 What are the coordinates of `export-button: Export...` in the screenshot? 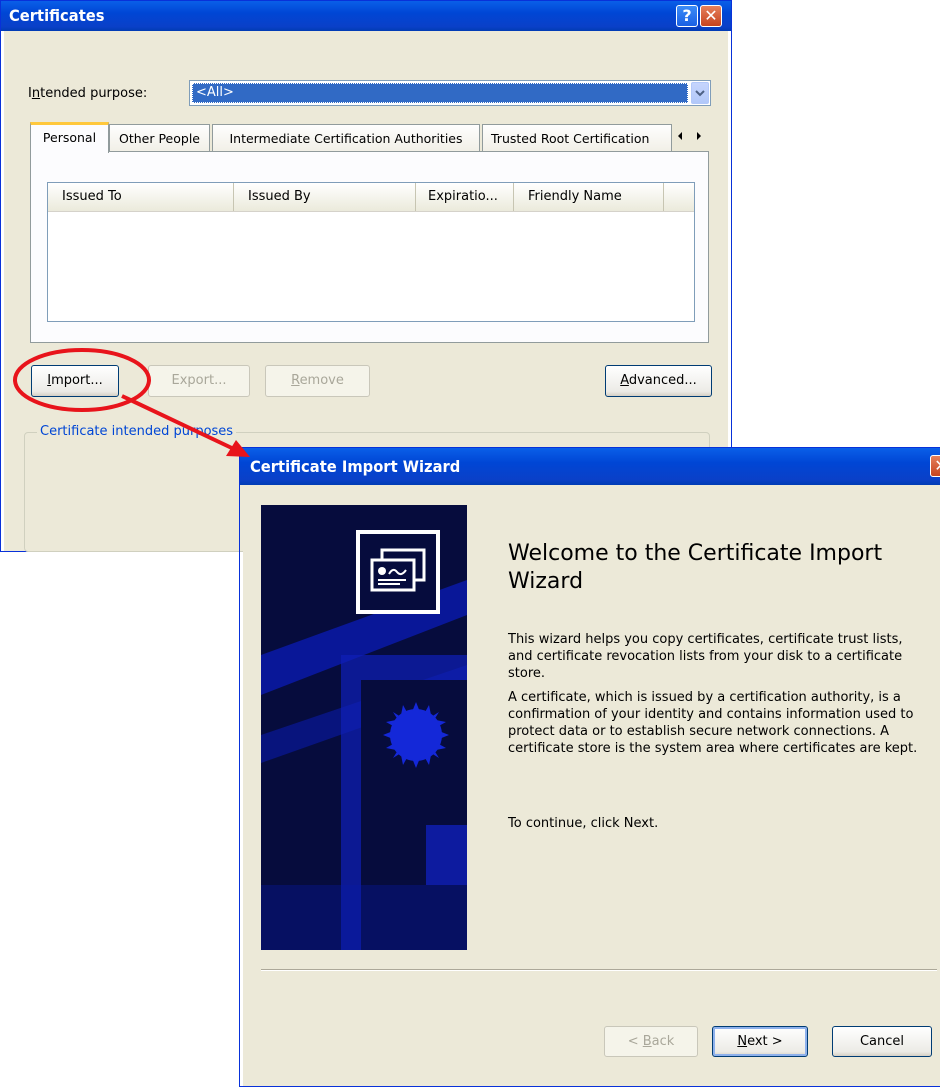 It's located at (199, 381).